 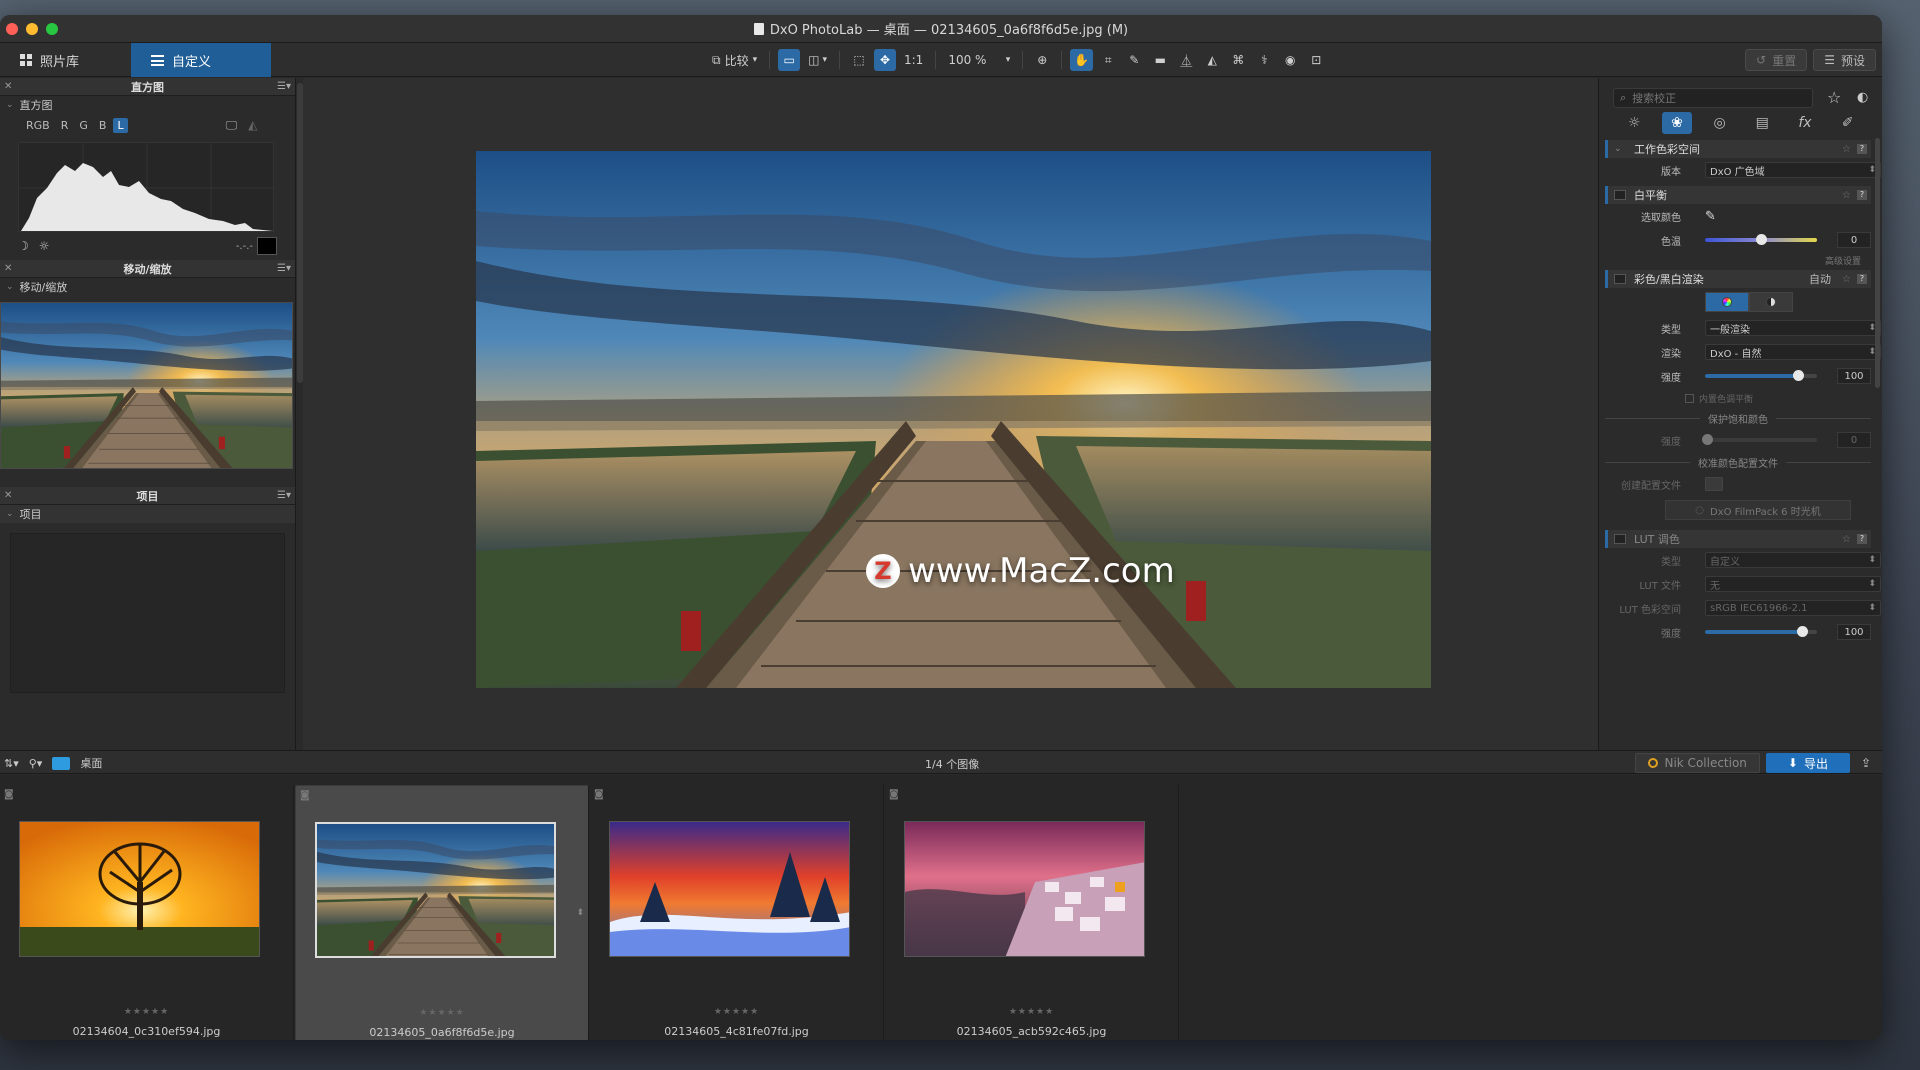 What do you see at coordinates (1854, 376) in the screenshot?
I see `intensity-value: 100` at bounding box center [1854, 376].